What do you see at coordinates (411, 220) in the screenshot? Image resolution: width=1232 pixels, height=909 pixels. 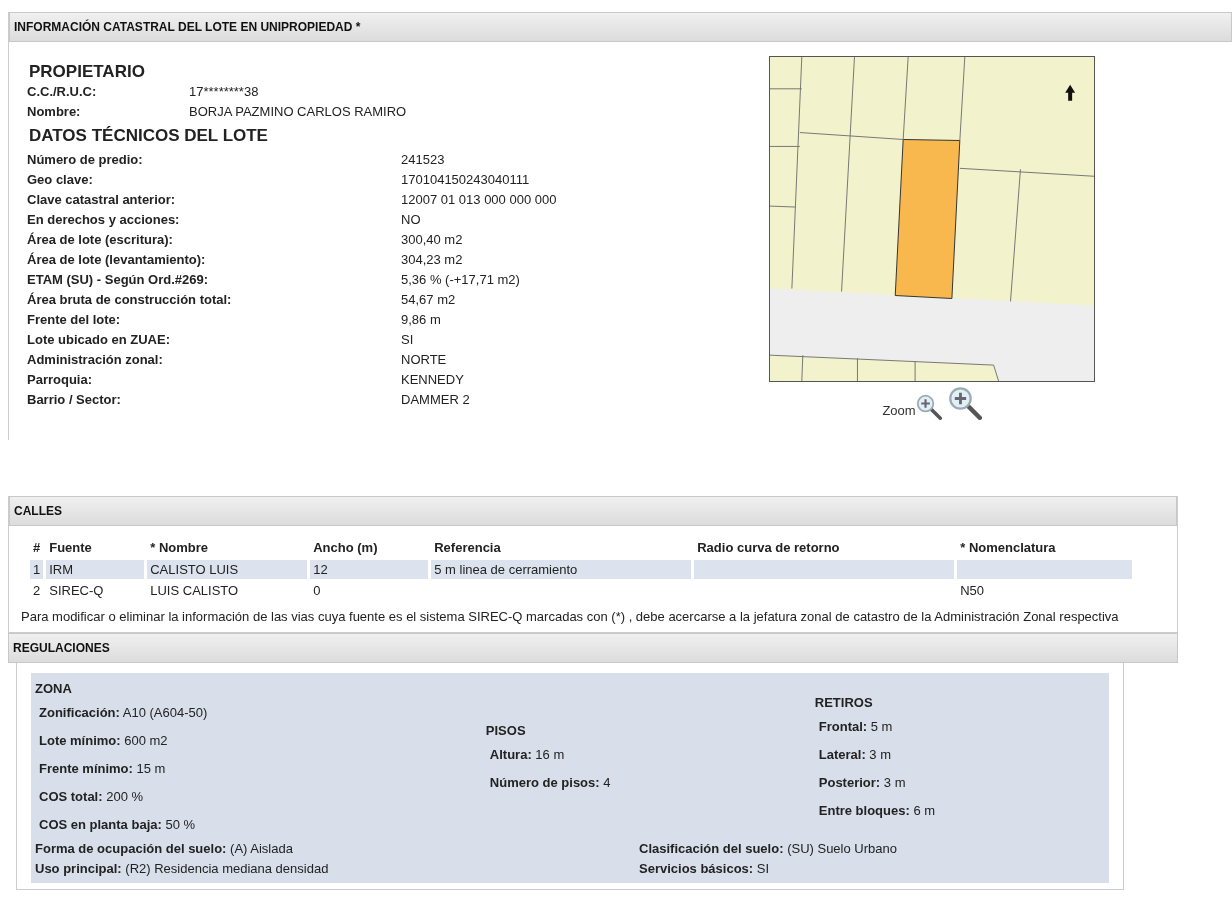 I see `field-value: NO` at bounding box center [411, 220].